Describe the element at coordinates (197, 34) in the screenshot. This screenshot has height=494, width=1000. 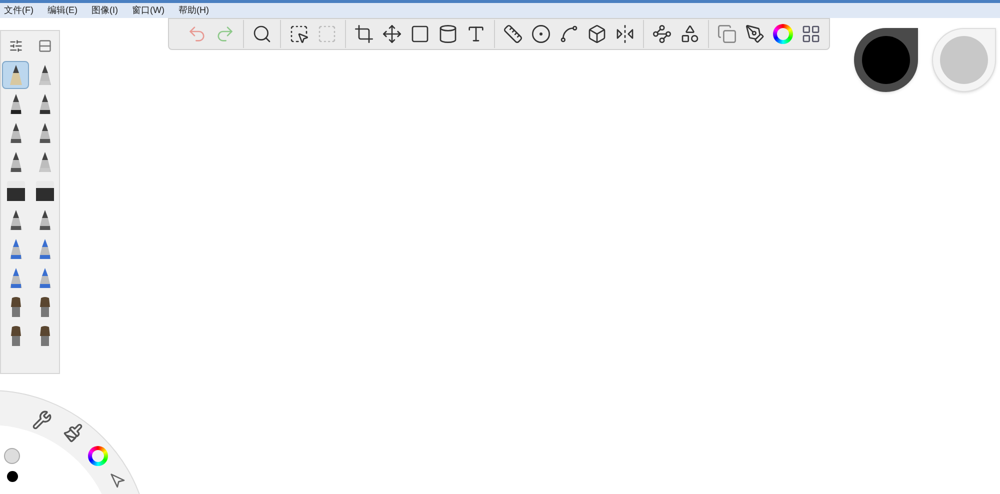
I see `undo-icon` at that location.